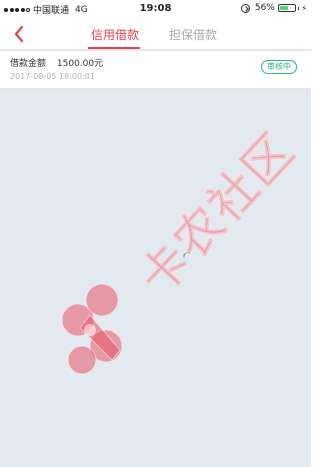 This screenshot has width=320, height=467. I want to click on loan-record-item: 借款金额 1500.00元 2017-08-05 18:00:01 审核中, so click(155, 70).